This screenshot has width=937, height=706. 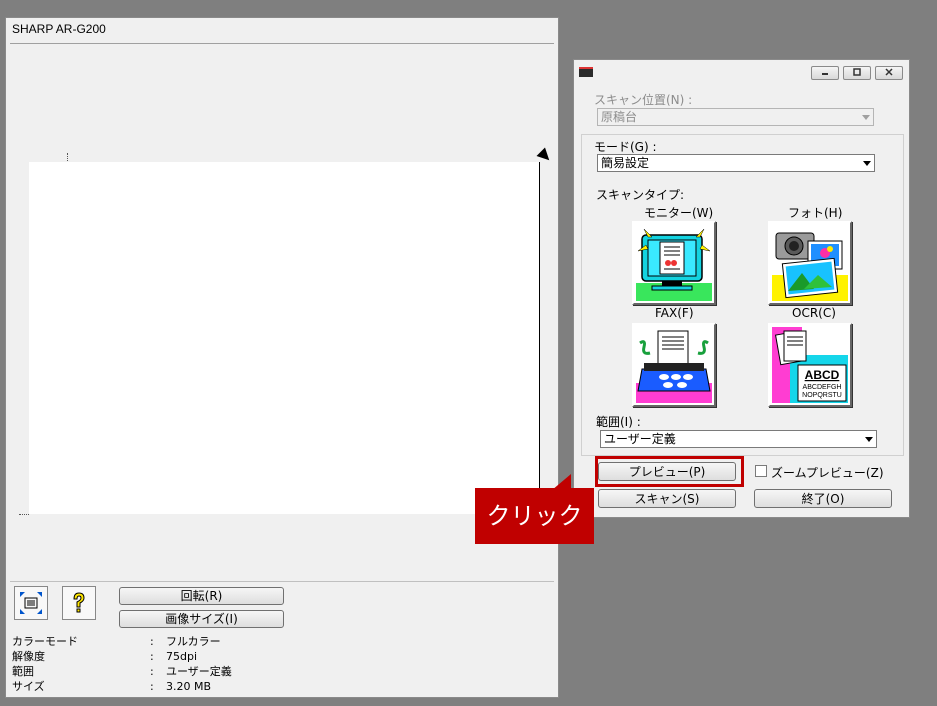 I want to click on maximize-button, so click(x=857, y=73).